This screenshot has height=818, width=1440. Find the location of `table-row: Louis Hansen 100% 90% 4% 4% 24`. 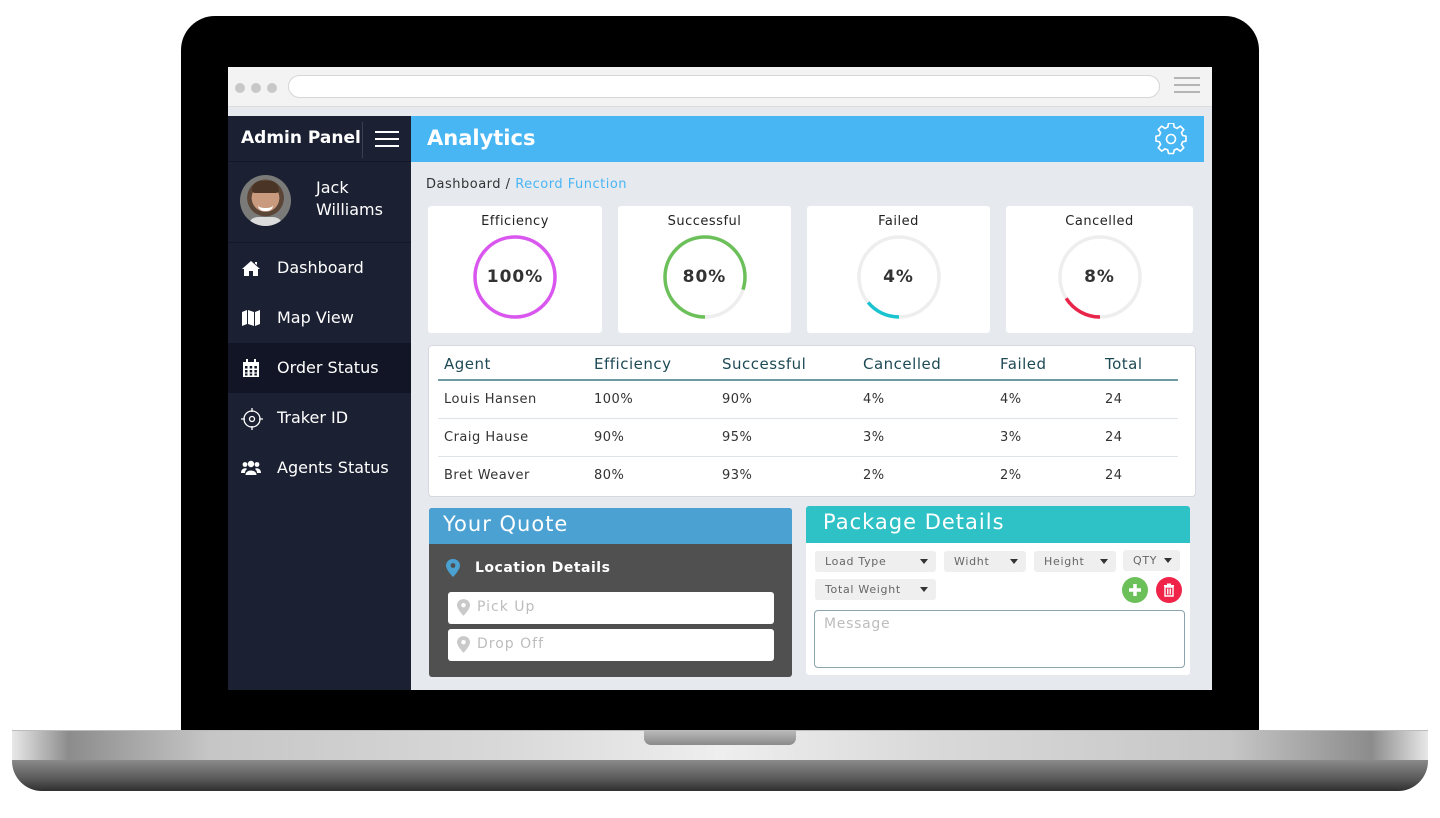

table-row: Louis Hansen 100% 90% 4% 4% 24 is located at coordinates (808, 399).